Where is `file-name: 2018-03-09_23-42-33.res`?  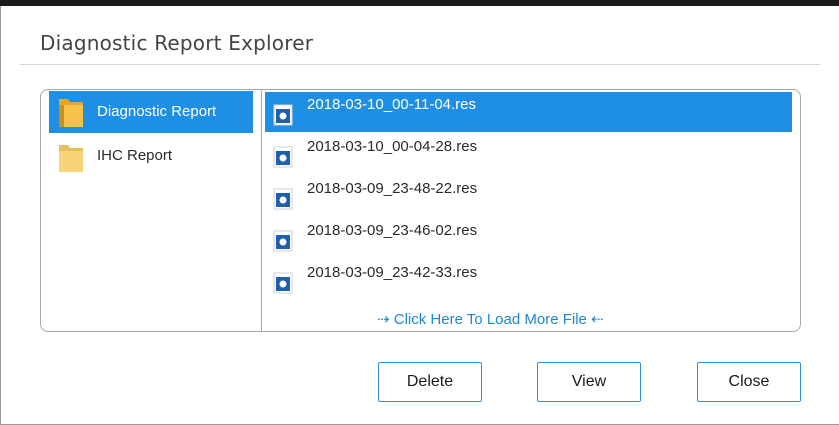
file-name: 2018-03-09_23-42-33.res is located at coordinates (392, 272).